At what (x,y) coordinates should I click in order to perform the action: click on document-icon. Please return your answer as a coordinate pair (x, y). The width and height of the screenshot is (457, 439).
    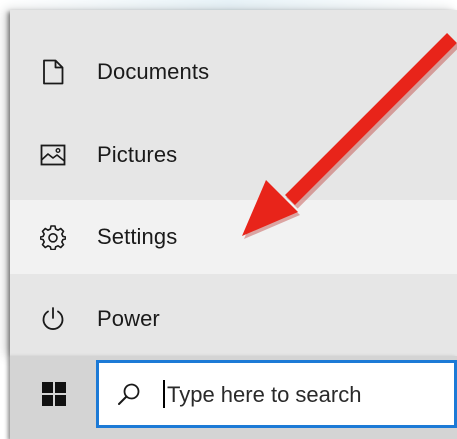
    Looking at the image, I should click on (53, 72).